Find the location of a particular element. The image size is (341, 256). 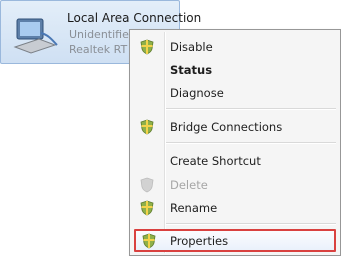

menu-item-label: Delete is located at coordinates (189, 185).